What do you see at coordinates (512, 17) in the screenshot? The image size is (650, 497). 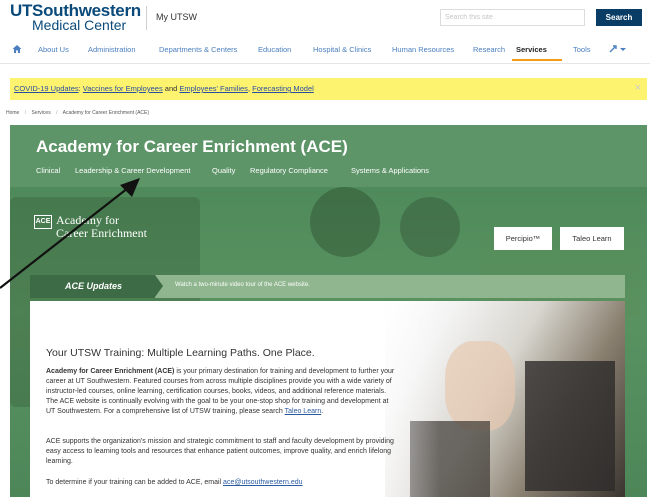 I see `search-input` at bounding box center [512, 17].